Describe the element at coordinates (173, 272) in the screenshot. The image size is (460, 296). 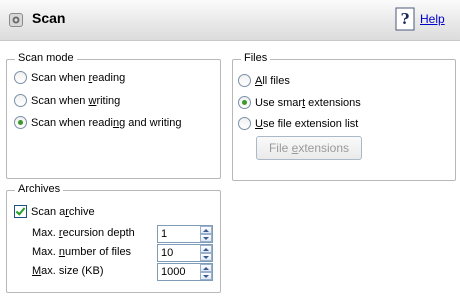
I see `spinner-value: 1000` at that location.